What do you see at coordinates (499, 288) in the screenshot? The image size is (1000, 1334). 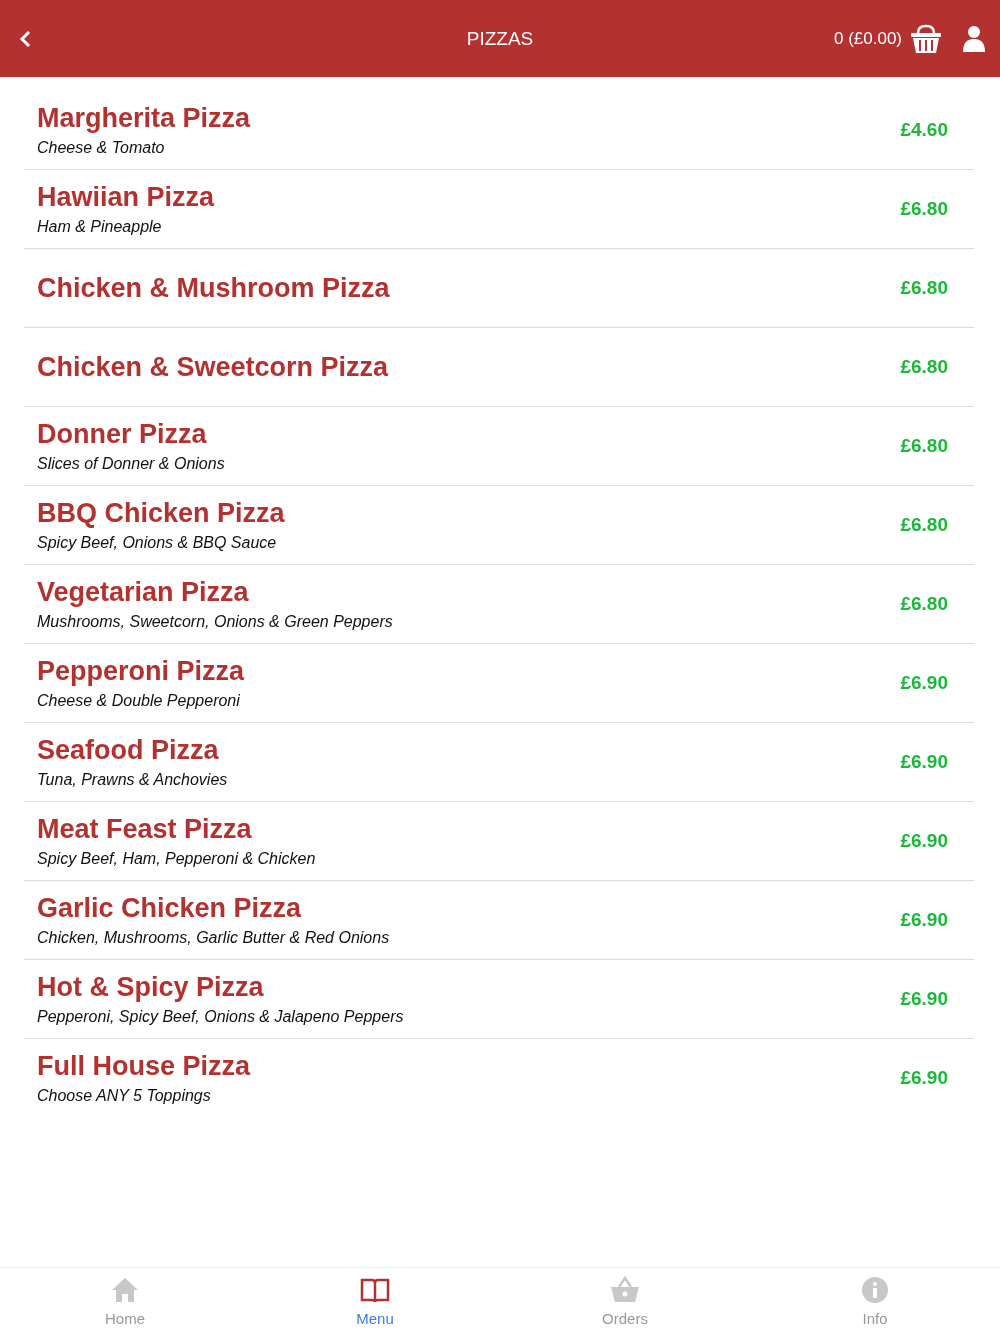 I see `menu-item: Chicken & Mushroom Pizza £6.80` at bounding box center [499, 288].